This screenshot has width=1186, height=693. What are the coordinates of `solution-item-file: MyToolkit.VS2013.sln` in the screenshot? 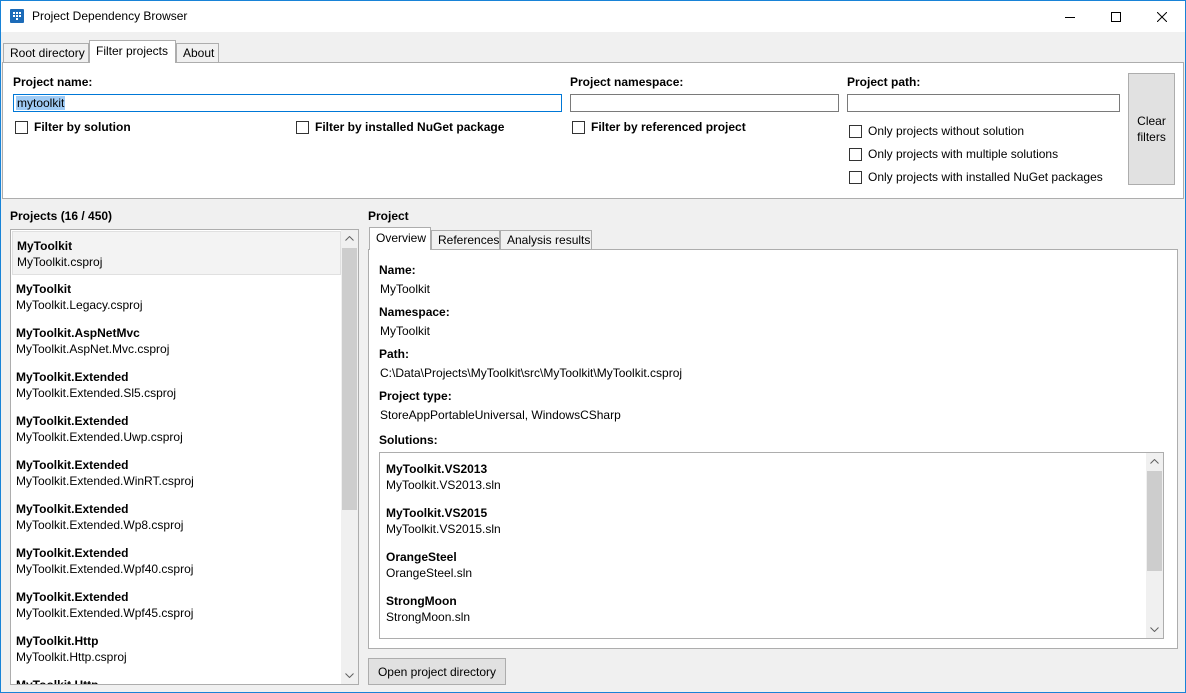 It's located at (443, 485).